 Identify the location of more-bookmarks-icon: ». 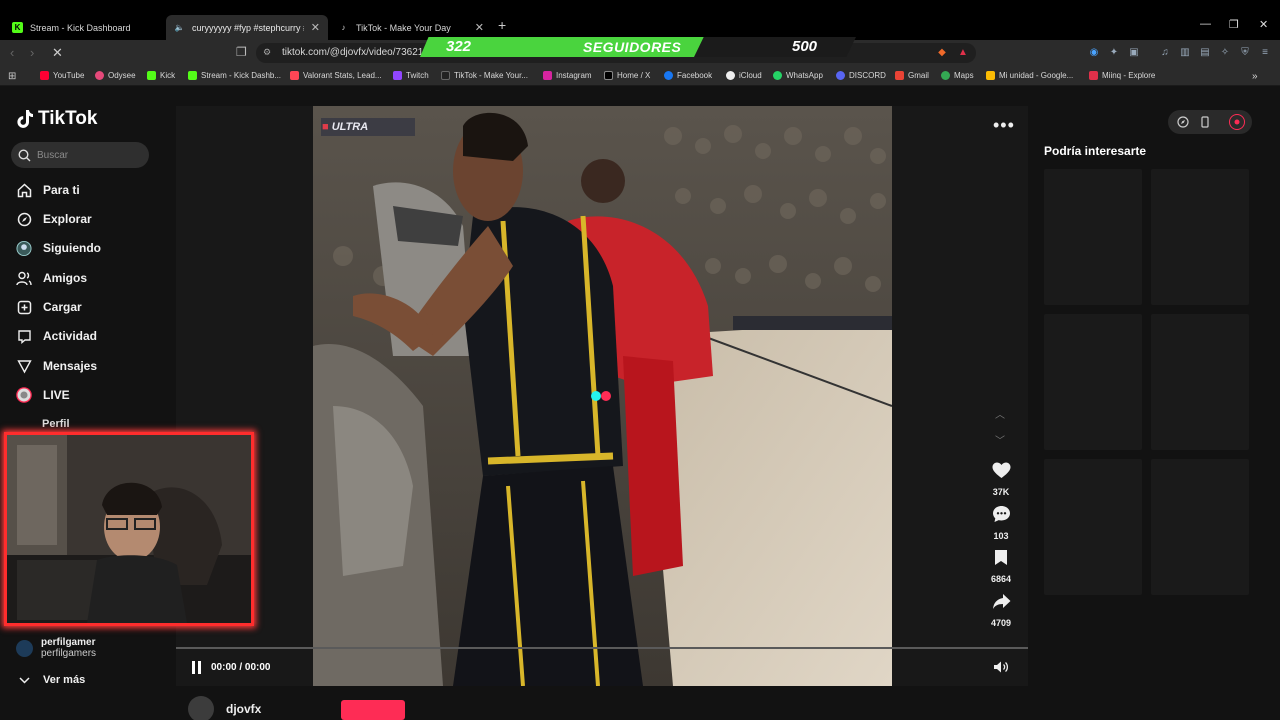
(1255, 76).